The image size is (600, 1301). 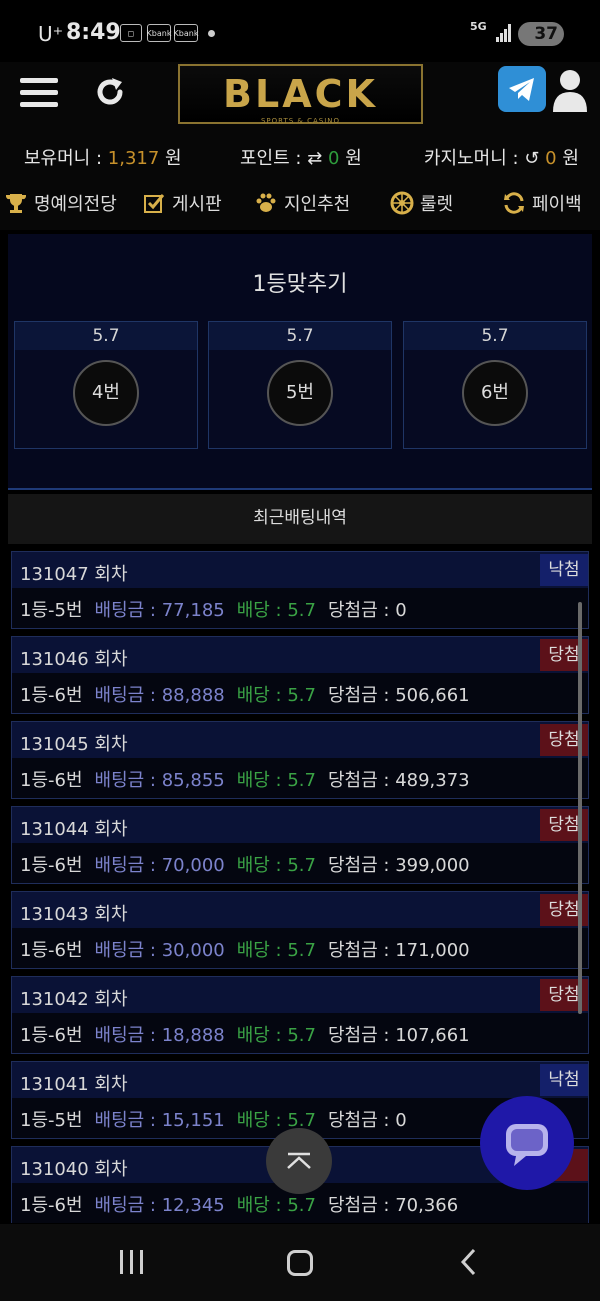 I want to click on bet-amount: 배팅금 : 77,185, so click(x=160, y=610).